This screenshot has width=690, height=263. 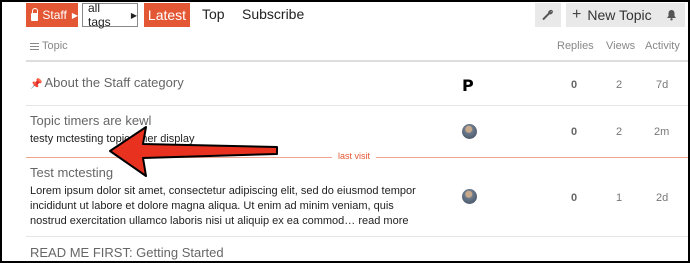 I want to click on topic-row-title: READ ME FIRST: Getting Started, so click(x=127, y=252).